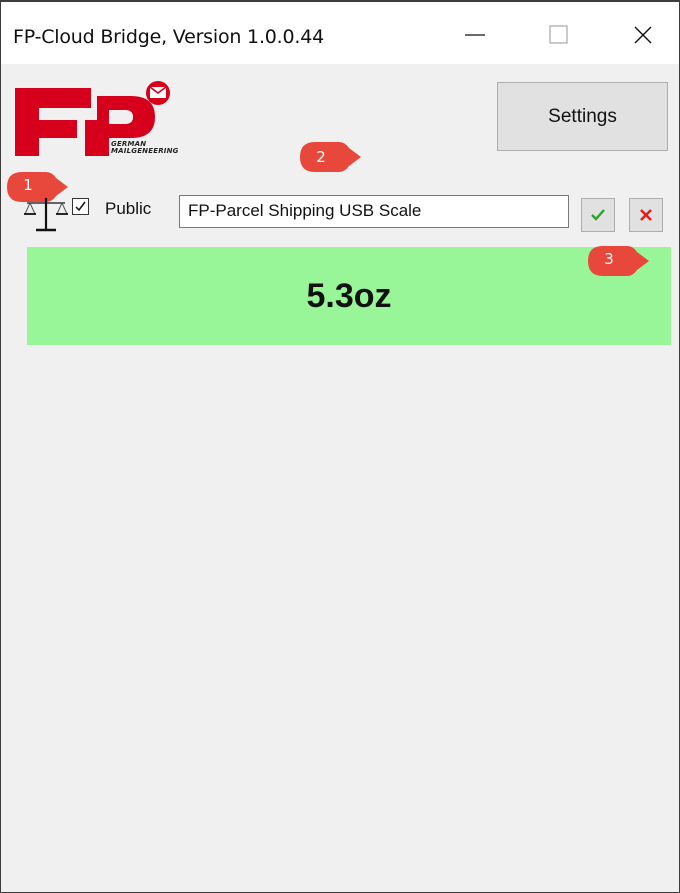 This screenshot has height=893, width=680. What do you see at coordinates (169, 37) in the screenshot?
I see `window-title: FP-Cloud Bridge, Version 1.0.0.44` at bounding box center [169, 37].